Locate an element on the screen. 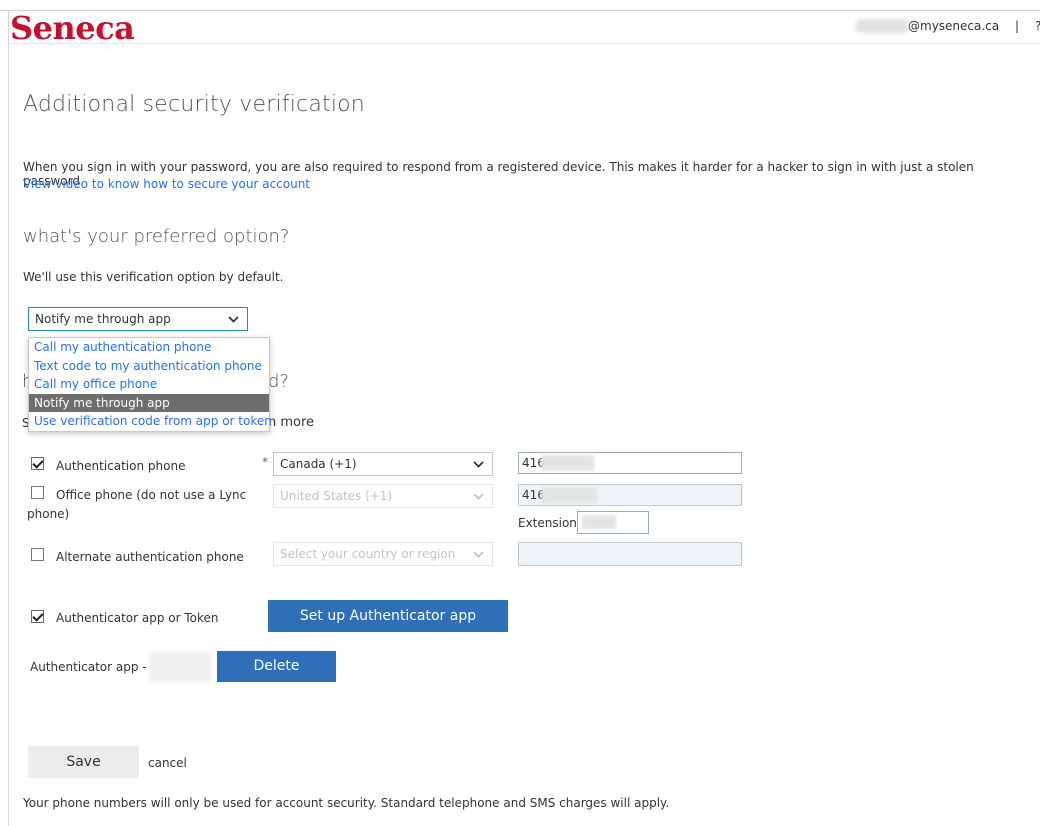 The image size is (1040, 826). delete-authenticator-button: Delete is located at coordinates (276, 666).